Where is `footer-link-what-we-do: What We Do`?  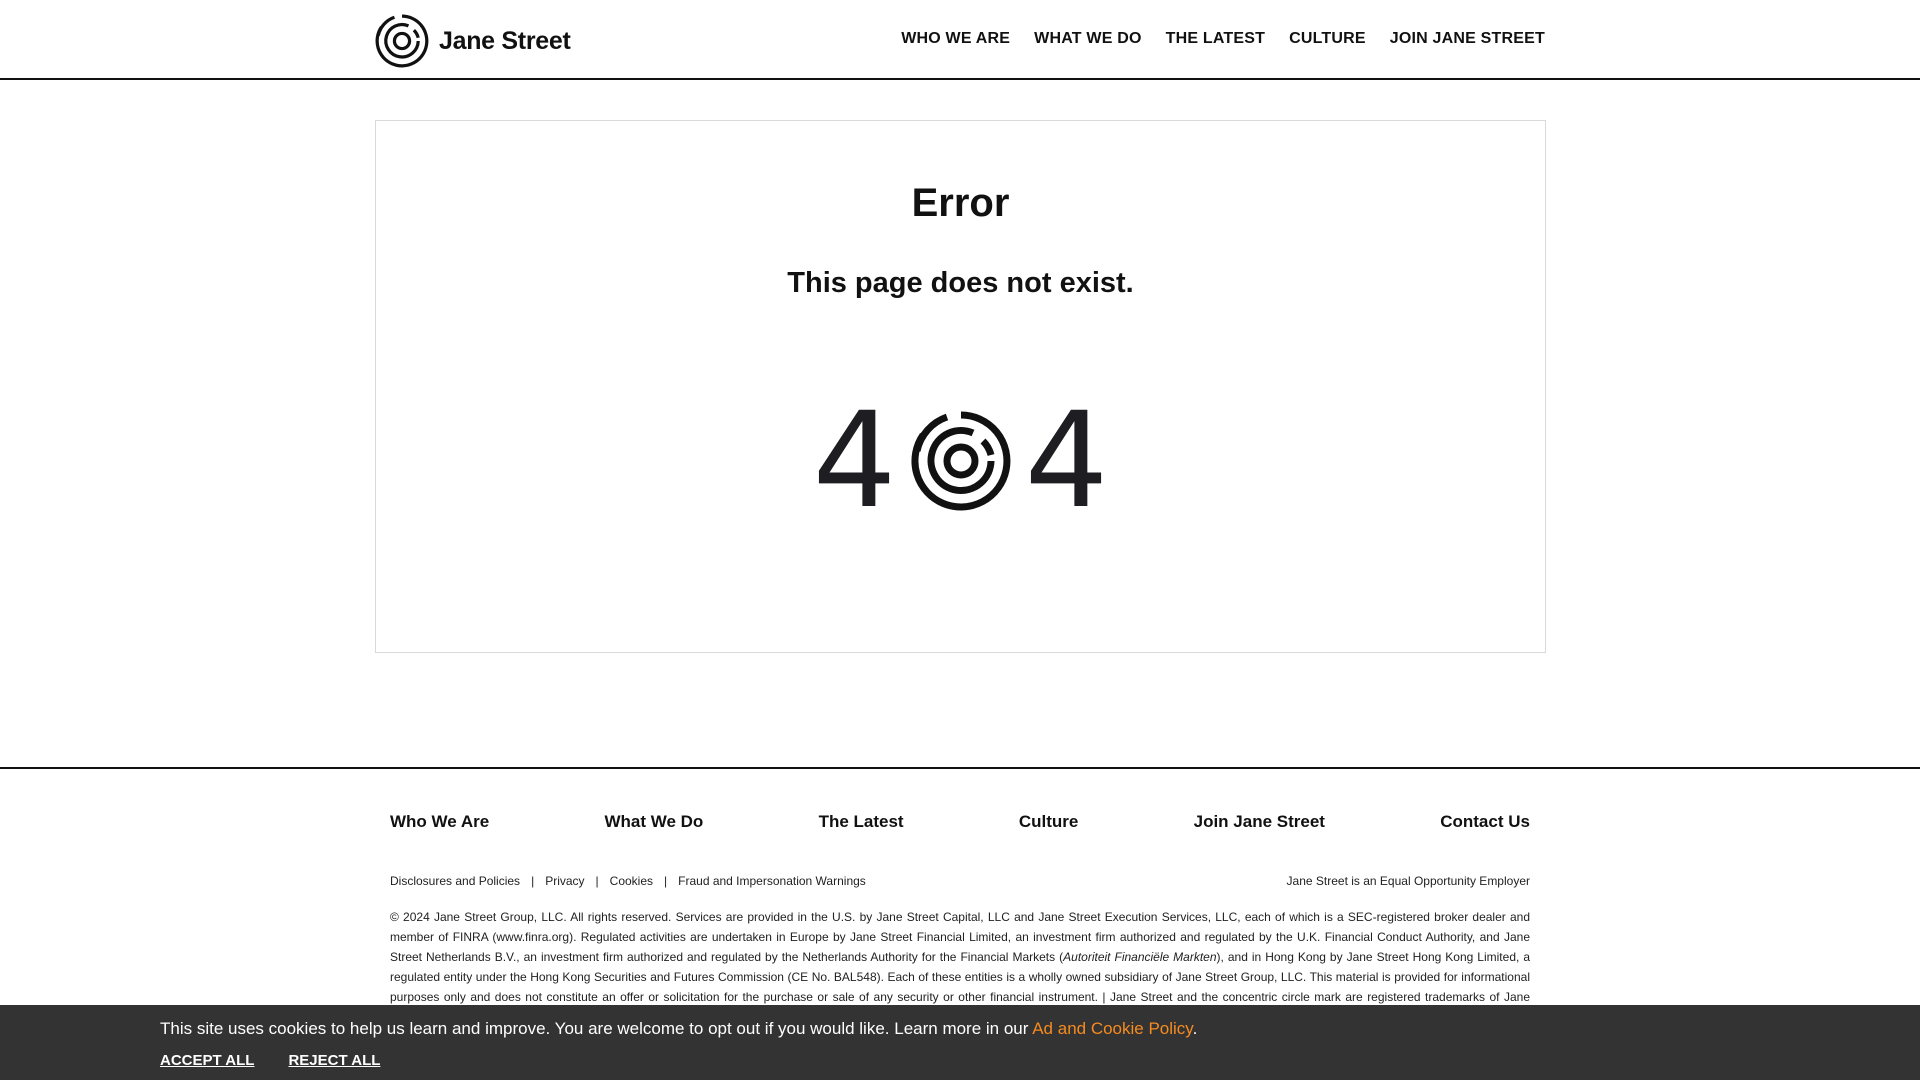 footer-link-what-we-do: What We Do is located at coordinates (653, 822).